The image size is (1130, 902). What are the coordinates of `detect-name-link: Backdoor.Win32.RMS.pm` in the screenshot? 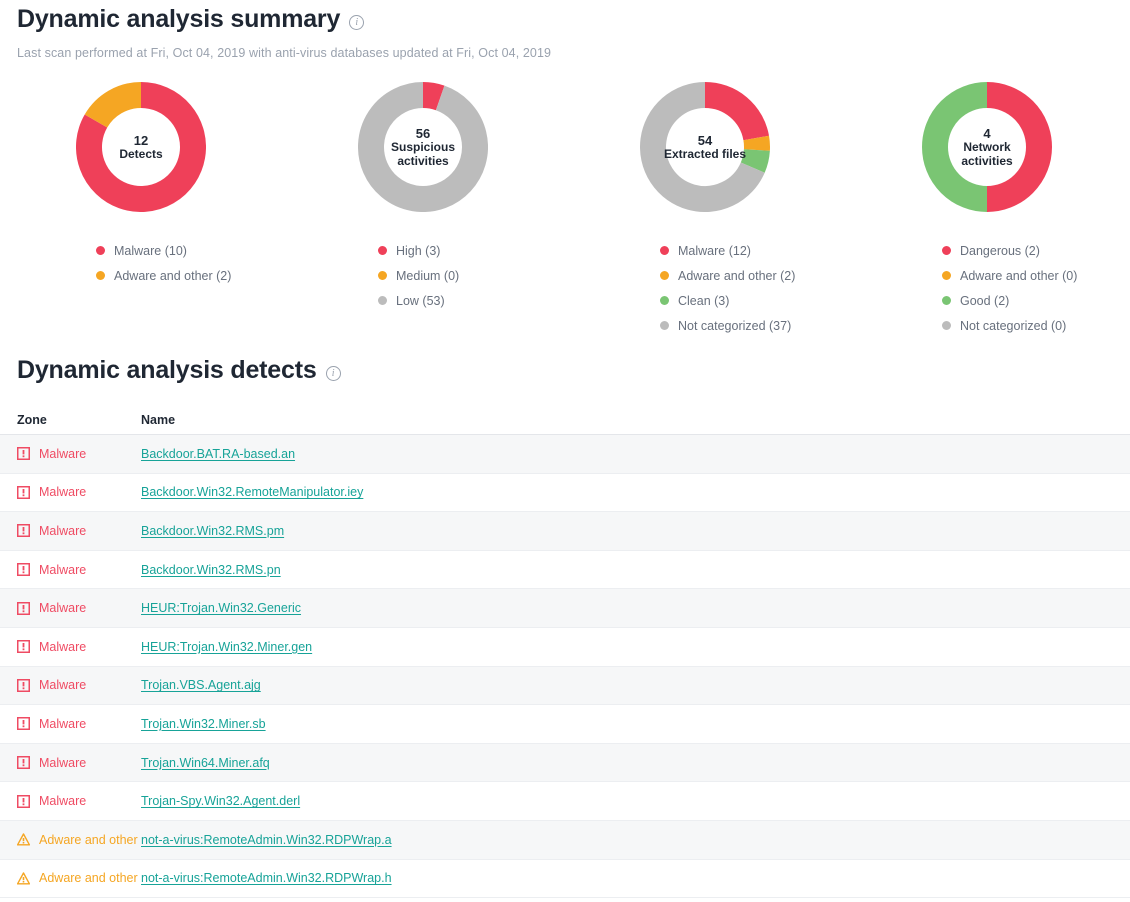 It's located at (212, 531).